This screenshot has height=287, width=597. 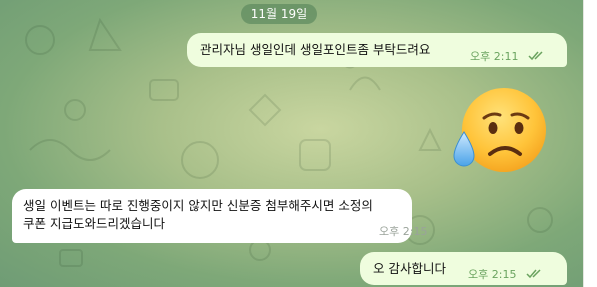 I want to click on scrollbar, so click(x=590, y=143).